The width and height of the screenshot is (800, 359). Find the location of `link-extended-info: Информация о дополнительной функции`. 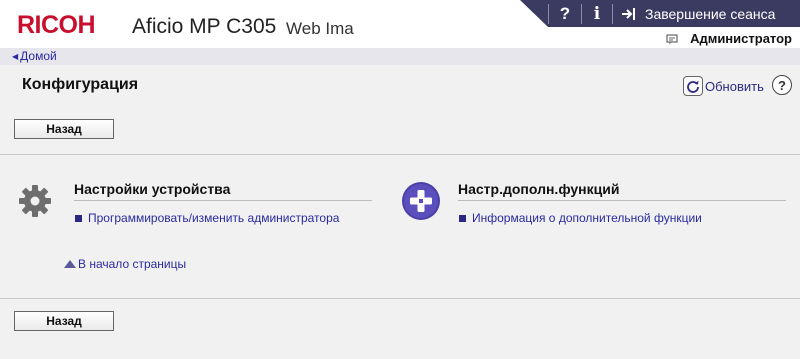

link-extended-info: Информация о дополнительной функции is located at coordinates (580, 218).